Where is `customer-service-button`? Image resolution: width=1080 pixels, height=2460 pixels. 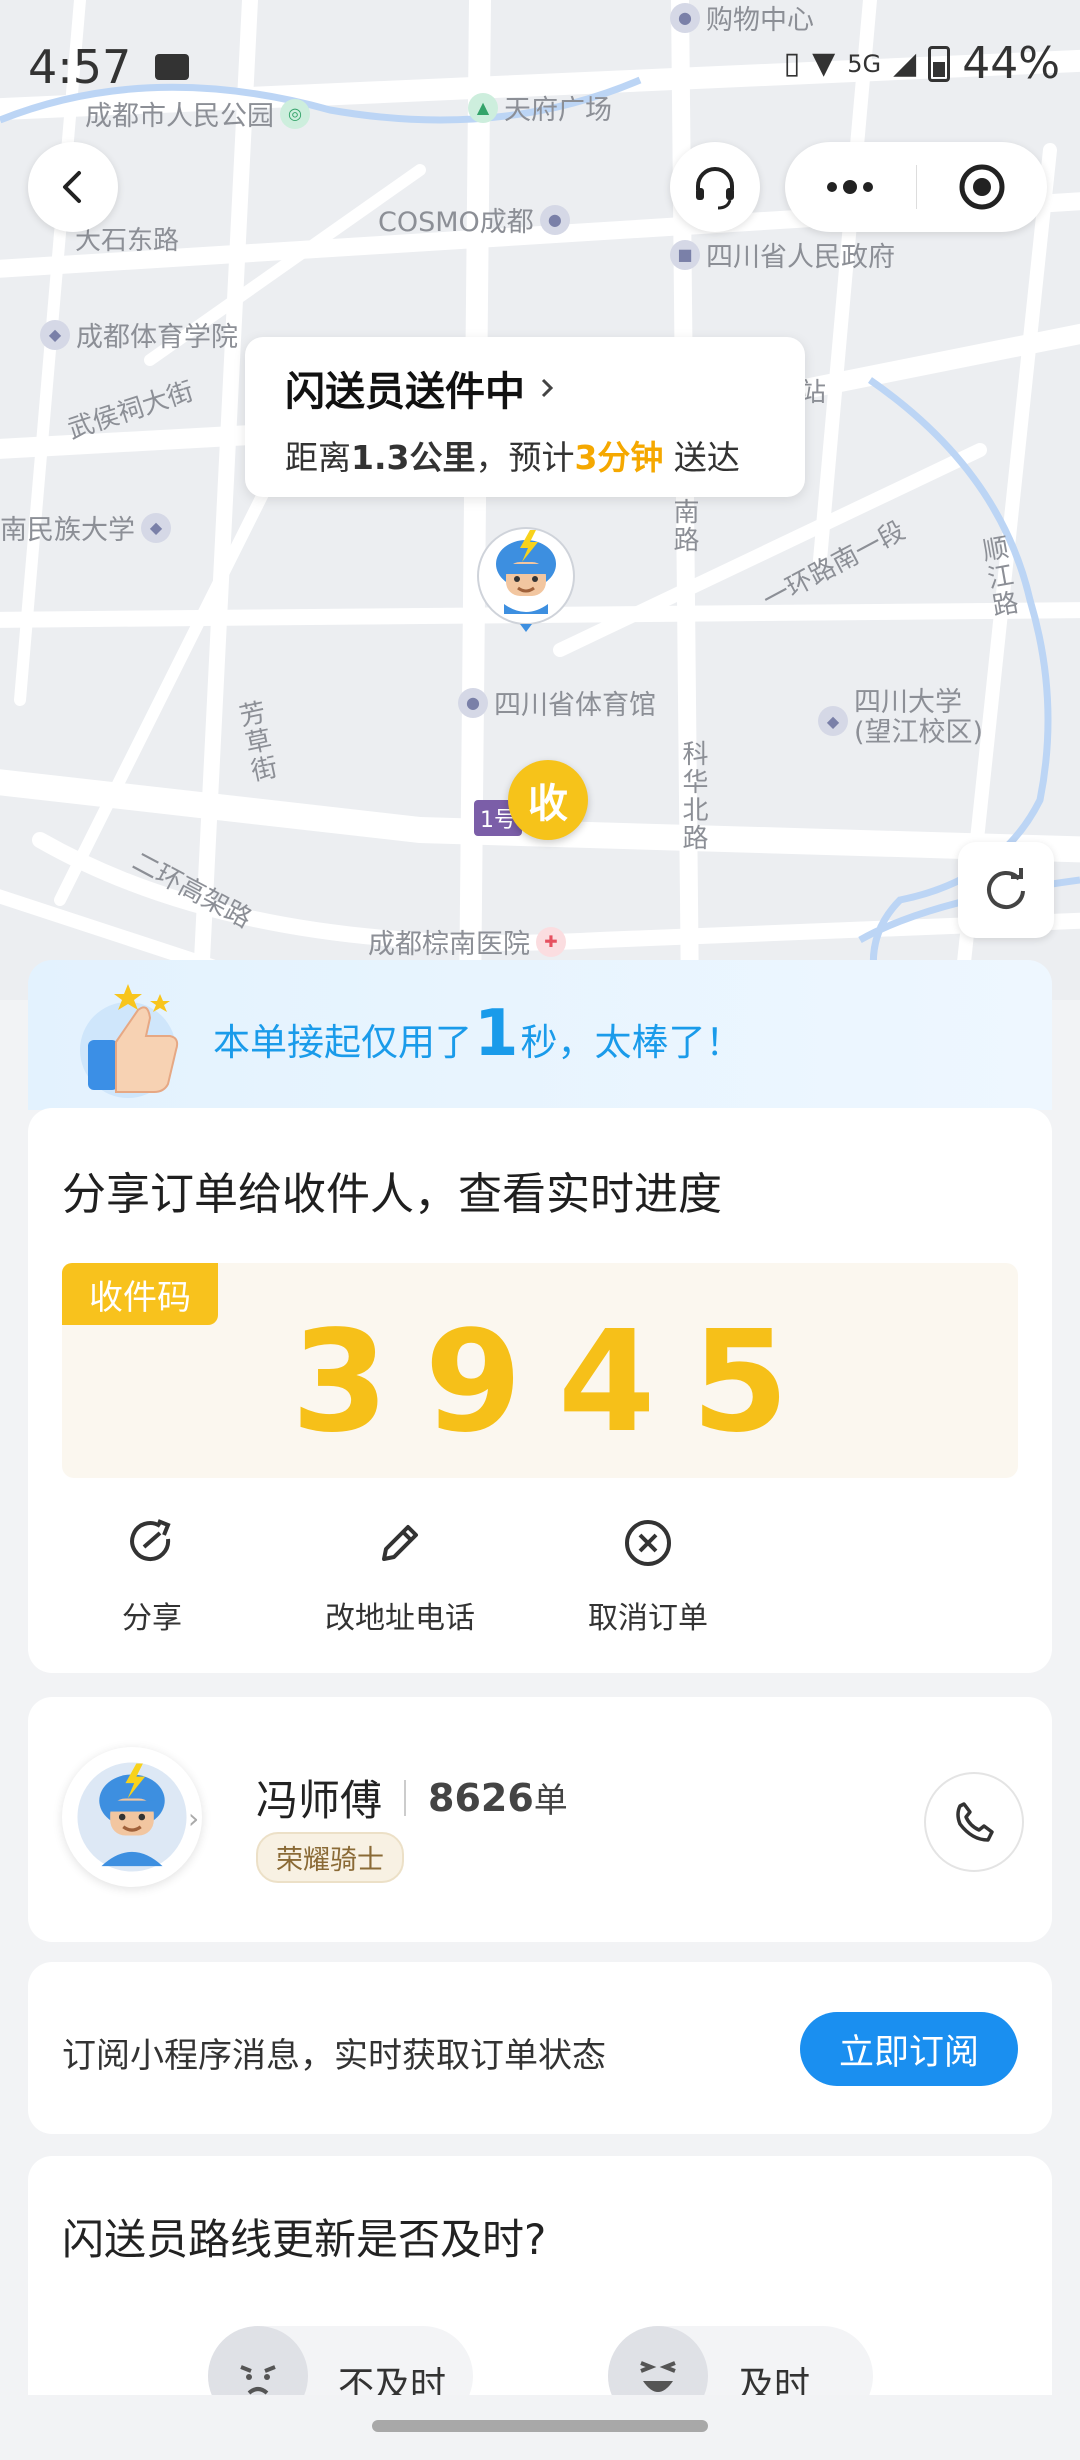
customer-service-button is located at coordinates (715, 187).